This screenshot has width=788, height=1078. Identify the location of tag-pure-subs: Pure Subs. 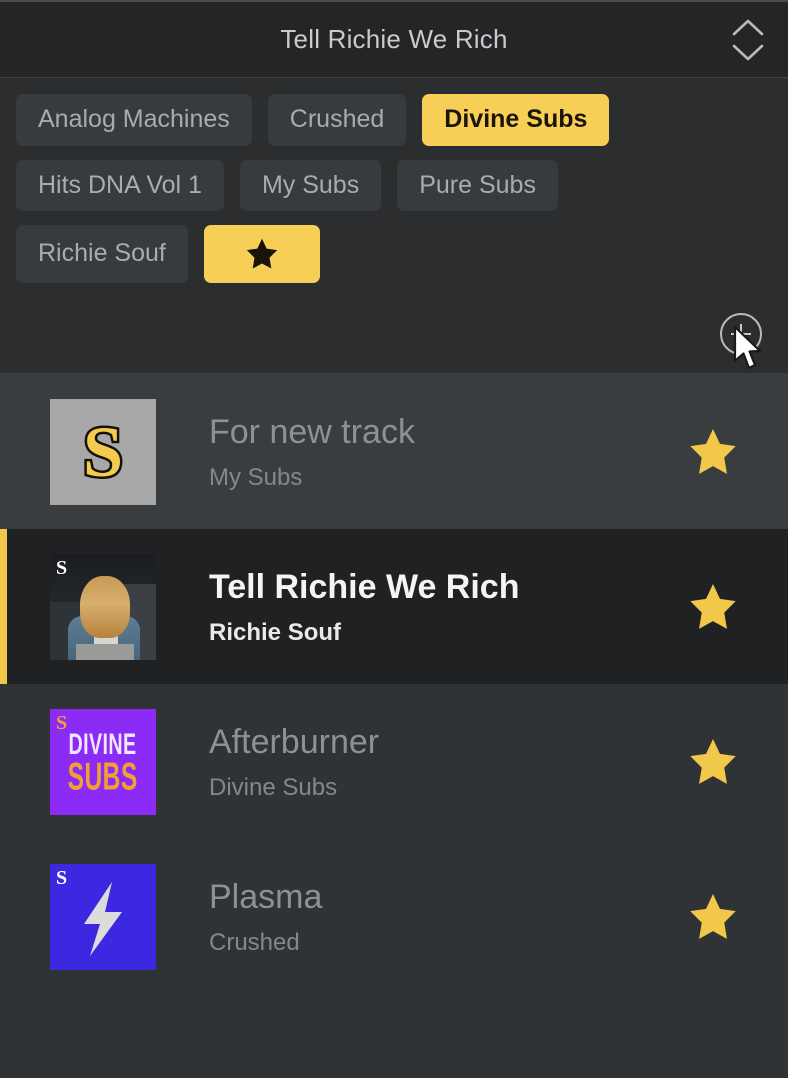
(477, 185).